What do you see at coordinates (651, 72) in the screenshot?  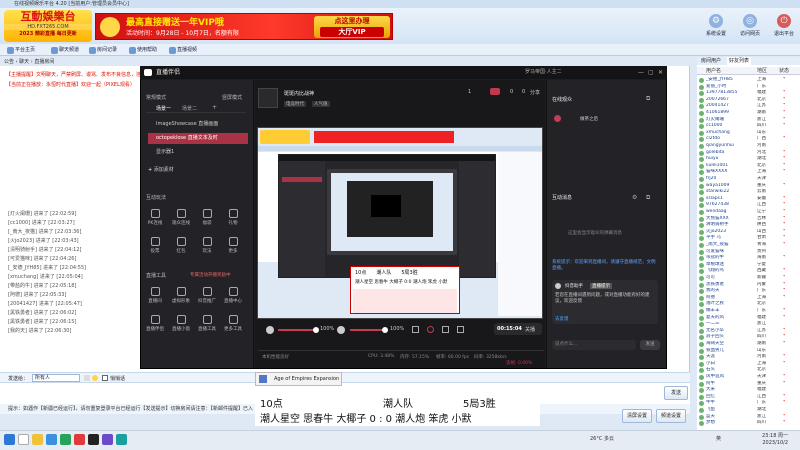 I see `maximize-icon: ▢` at bounding box center [651, 72].